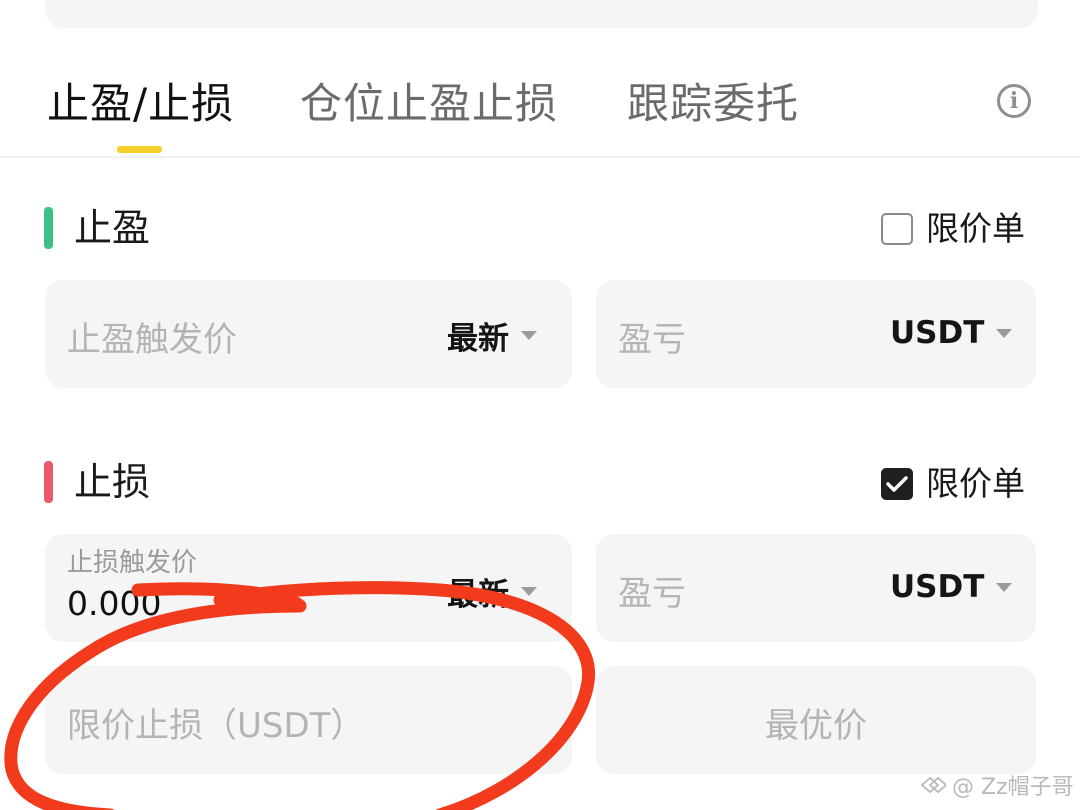 The image size is (1080, 810). What do you see at coordinates (139, 149) in the screenshot?
I see `active-tab-indicator` at bounding box center [139, 149].